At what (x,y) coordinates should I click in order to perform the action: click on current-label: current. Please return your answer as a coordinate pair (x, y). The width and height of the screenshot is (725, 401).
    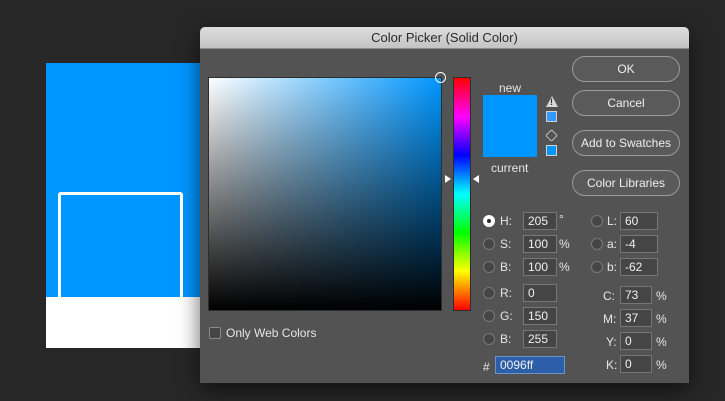
    Looking at the image, I should click on (510, 168).